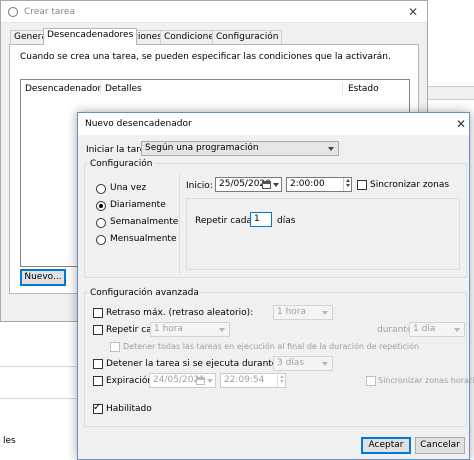 The image size is (474, 460). I want to click on stop-task-value: 3 días, so click(291, 363).